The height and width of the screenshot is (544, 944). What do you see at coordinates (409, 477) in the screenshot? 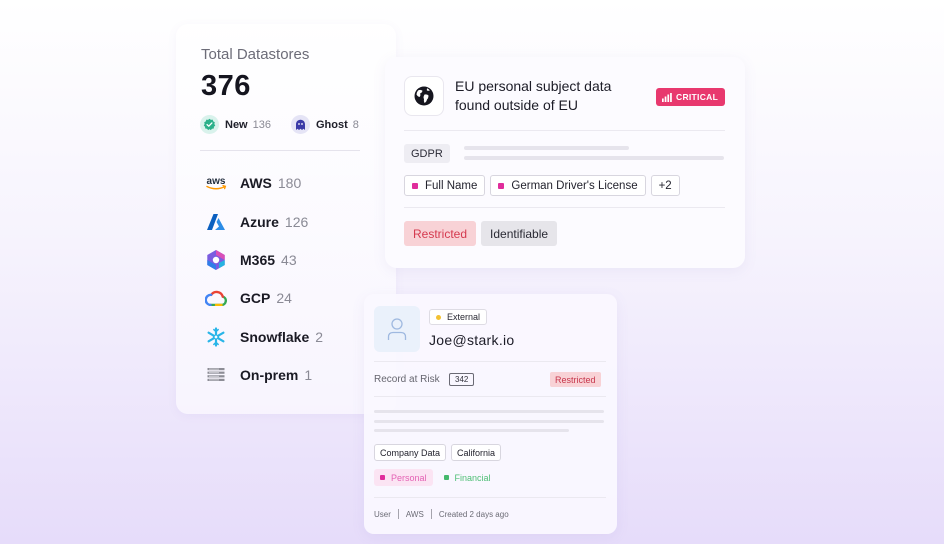
I see `chip-label: Personal` at bounding box center [409, 477].